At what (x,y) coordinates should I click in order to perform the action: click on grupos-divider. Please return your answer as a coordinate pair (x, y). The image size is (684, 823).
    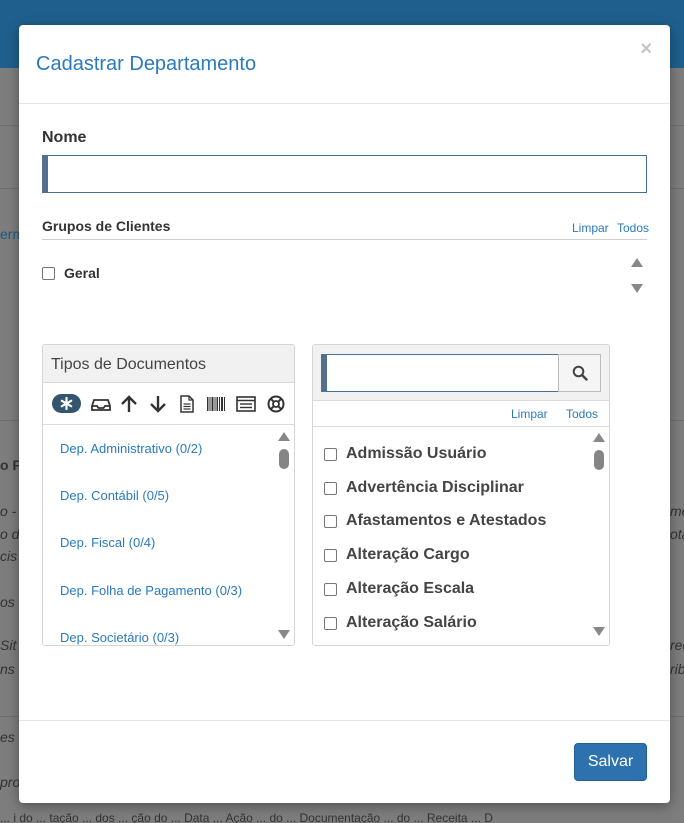
    Looking at the image, I should click on (344, 239).